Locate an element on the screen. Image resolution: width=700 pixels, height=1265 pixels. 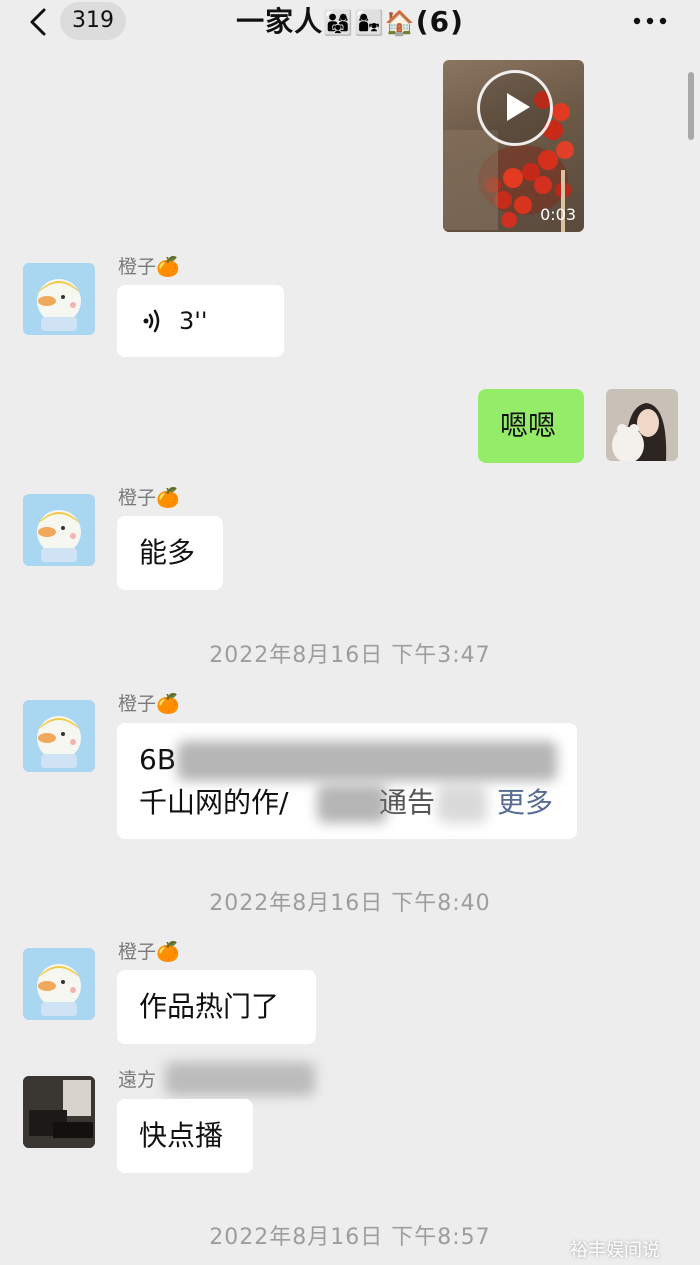
voice-message-bubble: 3'' is located at coordinates (200, 321).